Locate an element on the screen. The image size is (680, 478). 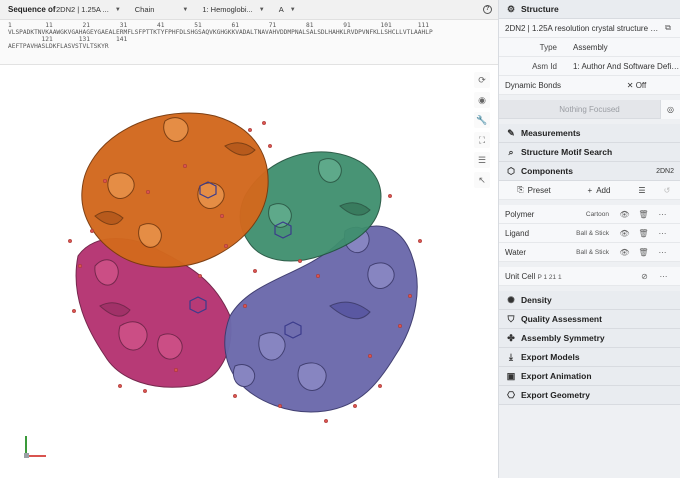
plus-icon: + is located at coordinates (590, 190).